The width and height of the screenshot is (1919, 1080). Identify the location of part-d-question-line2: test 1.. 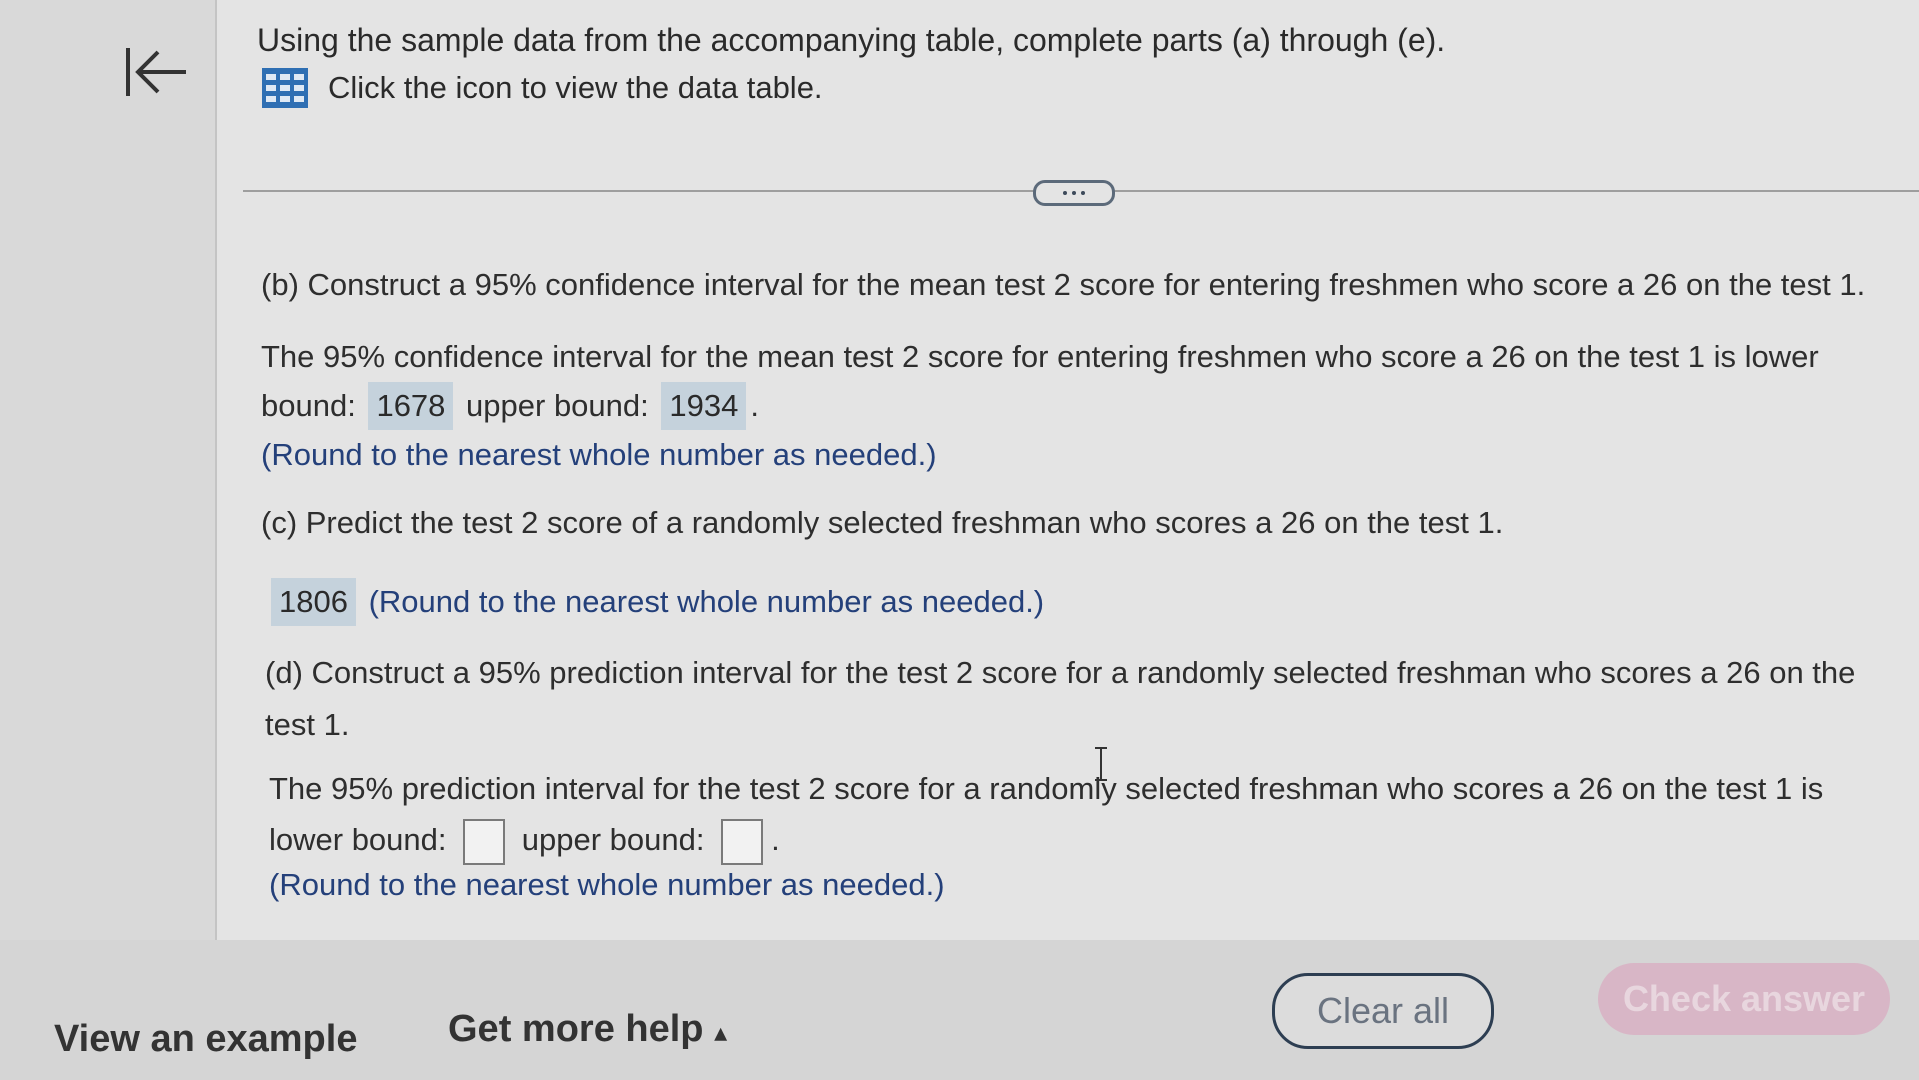
(307, 724).